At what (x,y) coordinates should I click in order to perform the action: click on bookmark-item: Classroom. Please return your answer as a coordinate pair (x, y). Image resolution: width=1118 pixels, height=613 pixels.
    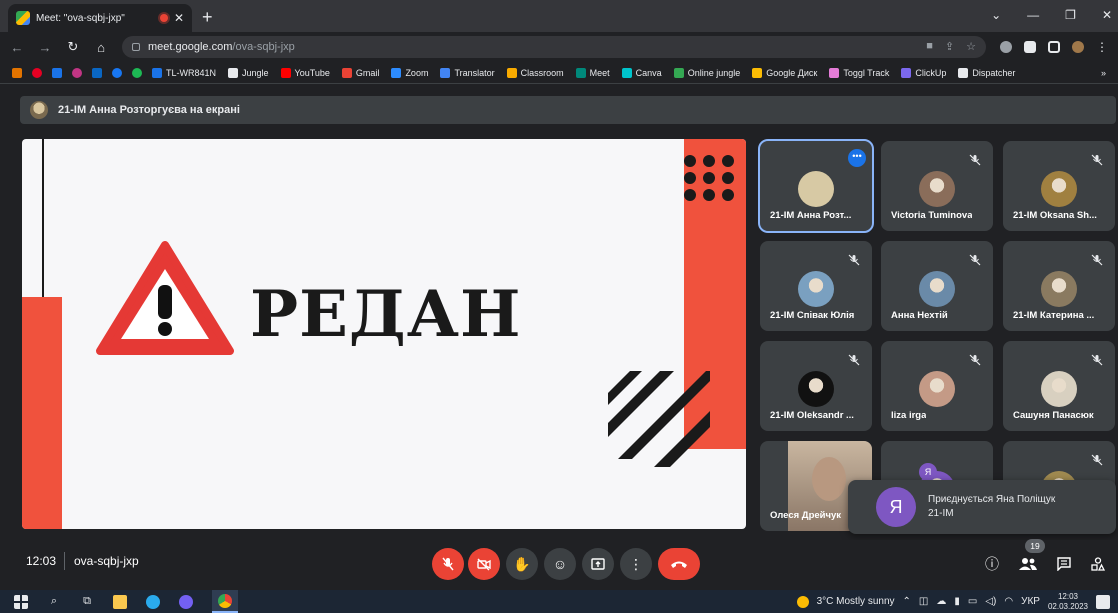
    Looking at the image, I should click on (535, 72).